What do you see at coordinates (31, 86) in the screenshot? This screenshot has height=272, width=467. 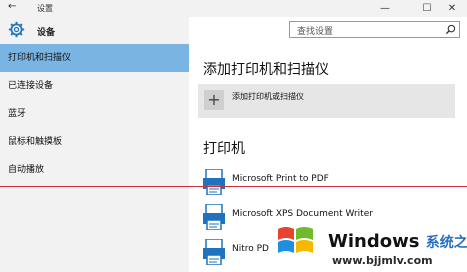 I see `sidebar-item-label: 已连接设备` at bounding box center [31, 86].